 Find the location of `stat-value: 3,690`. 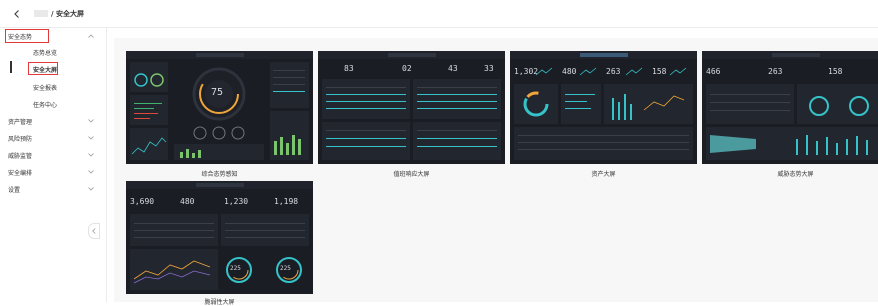

stat-value: 3,690 is located at coordinates (142, 201).